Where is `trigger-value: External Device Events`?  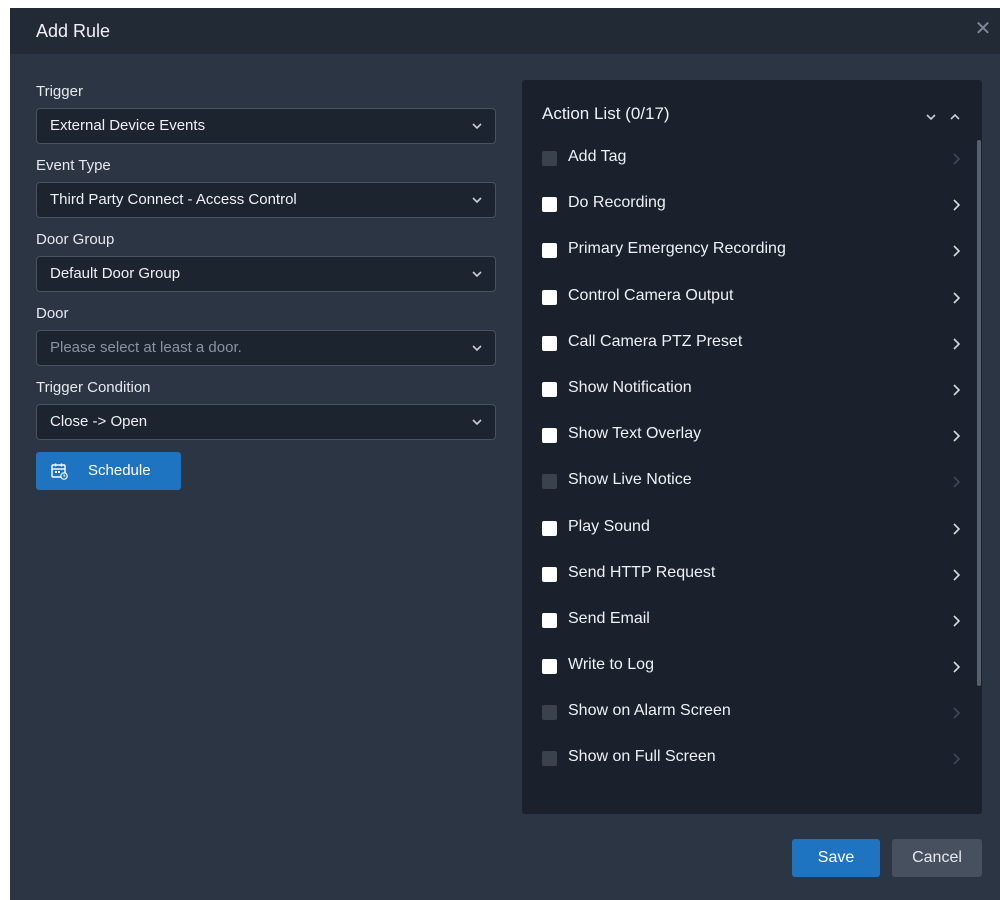
trigger-value: External Device Events is located at coordinates (128, 125).